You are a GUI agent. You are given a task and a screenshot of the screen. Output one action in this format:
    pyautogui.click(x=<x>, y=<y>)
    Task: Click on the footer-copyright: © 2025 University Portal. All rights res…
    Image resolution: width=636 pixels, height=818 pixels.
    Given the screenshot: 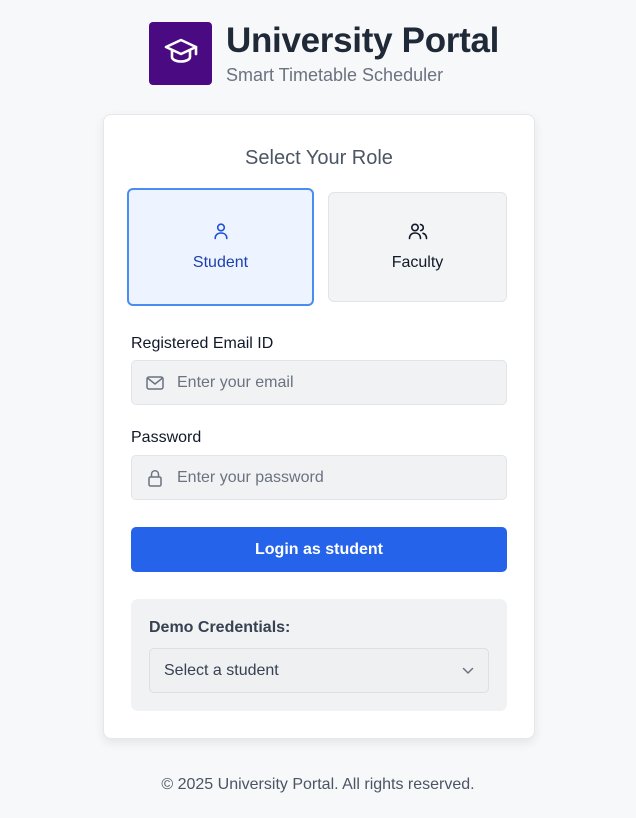 What is the action you would take?
    pyautogui.click(x=318, y=784)
    